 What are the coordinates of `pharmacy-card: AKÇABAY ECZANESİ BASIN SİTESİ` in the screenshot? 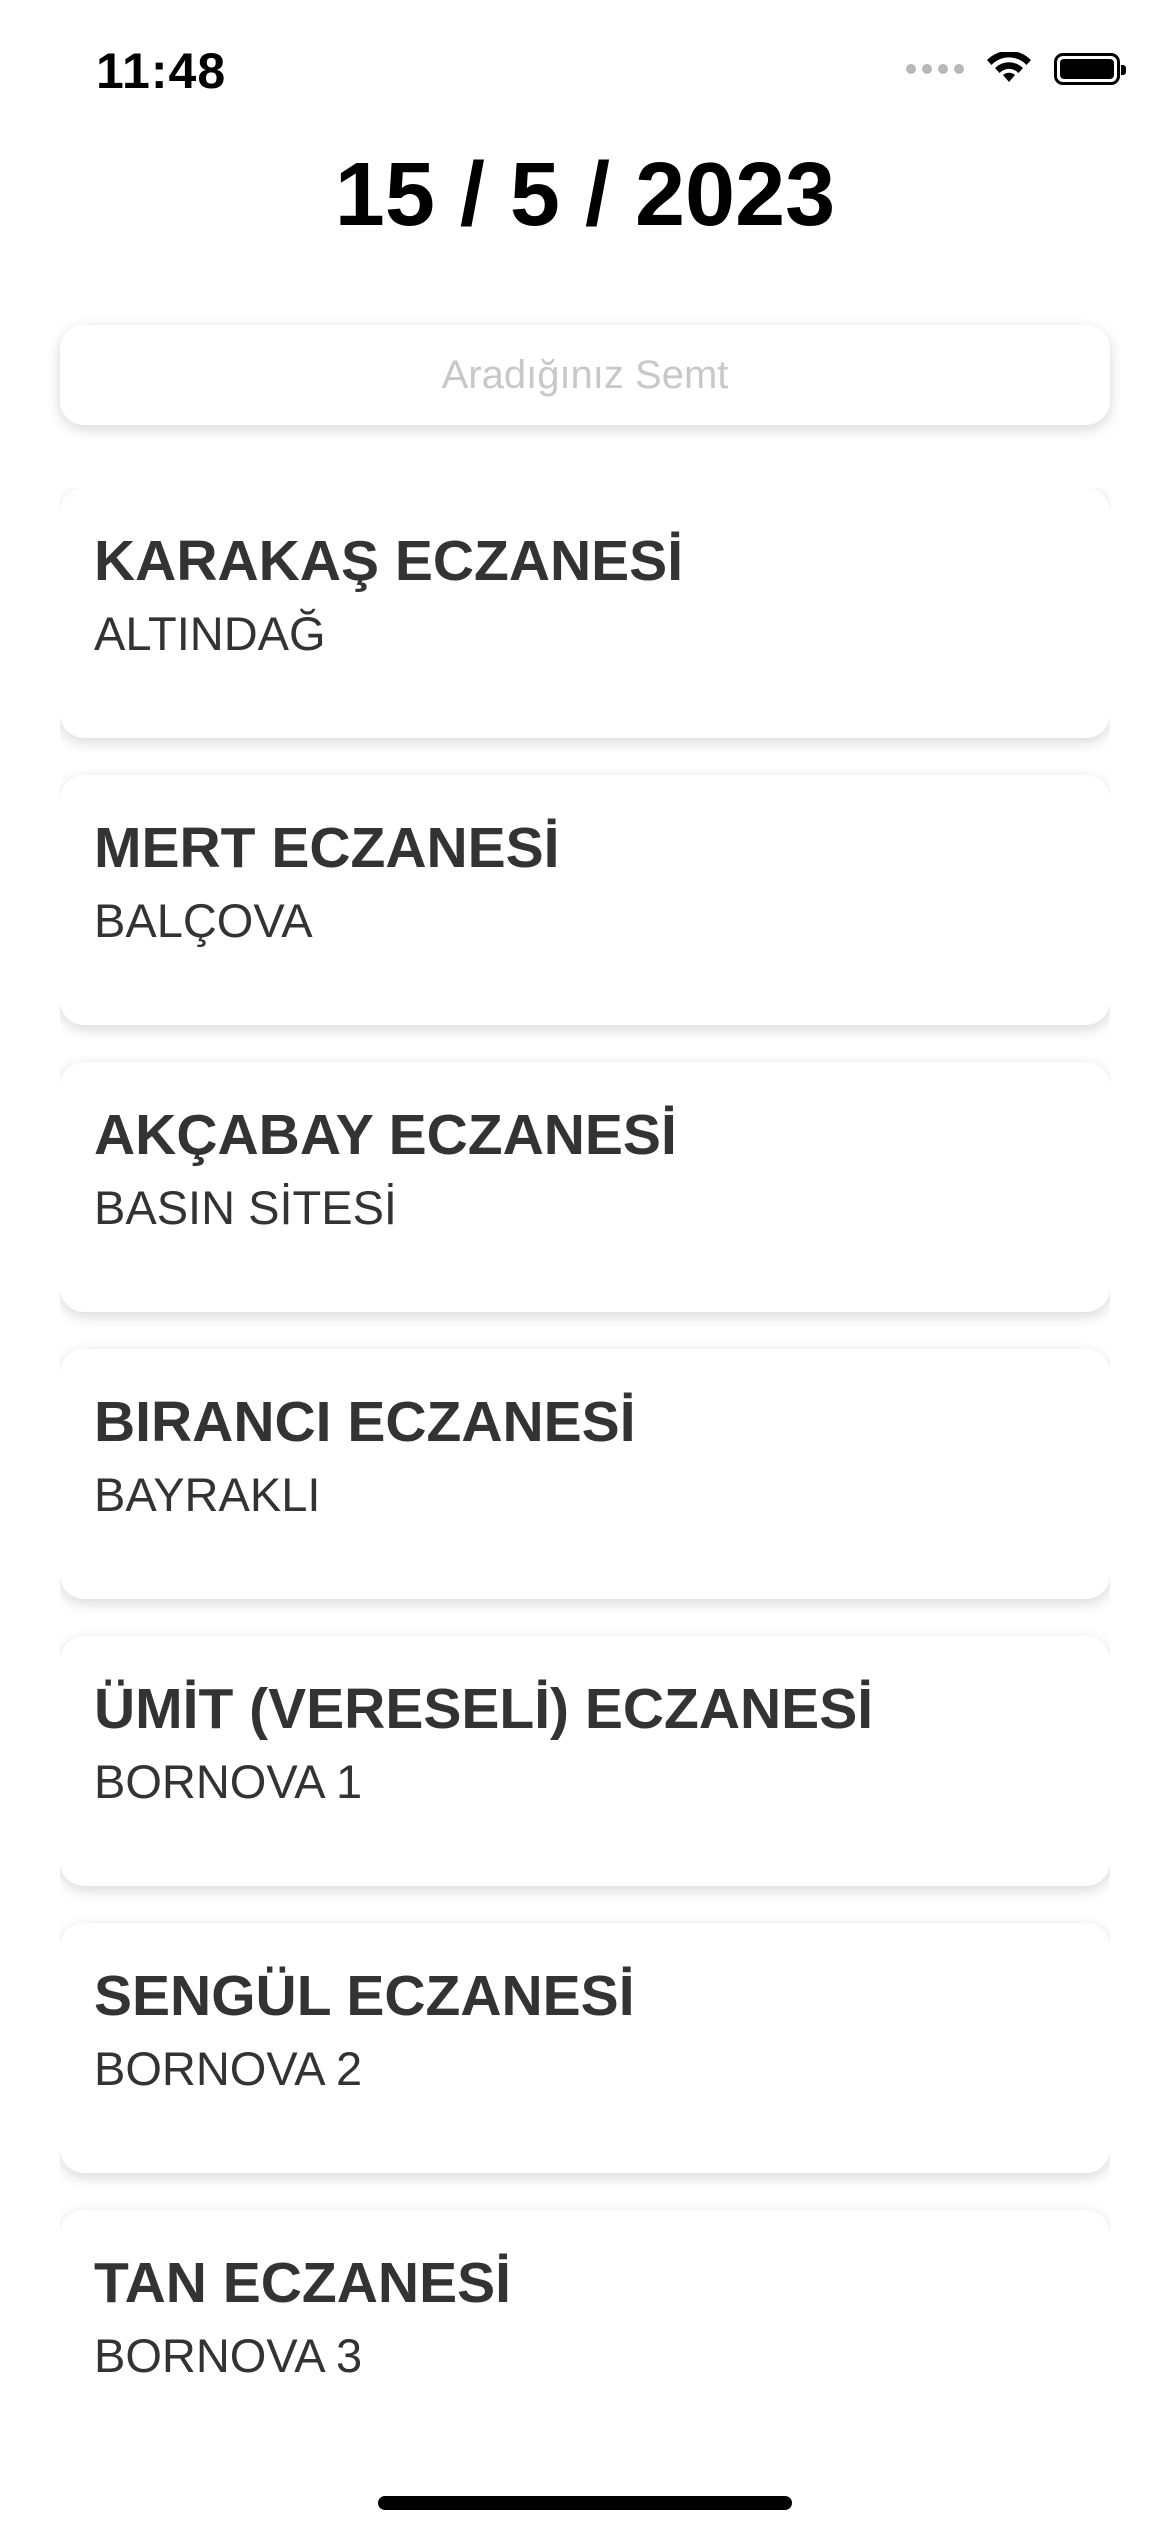 It's located at (585, 1187).